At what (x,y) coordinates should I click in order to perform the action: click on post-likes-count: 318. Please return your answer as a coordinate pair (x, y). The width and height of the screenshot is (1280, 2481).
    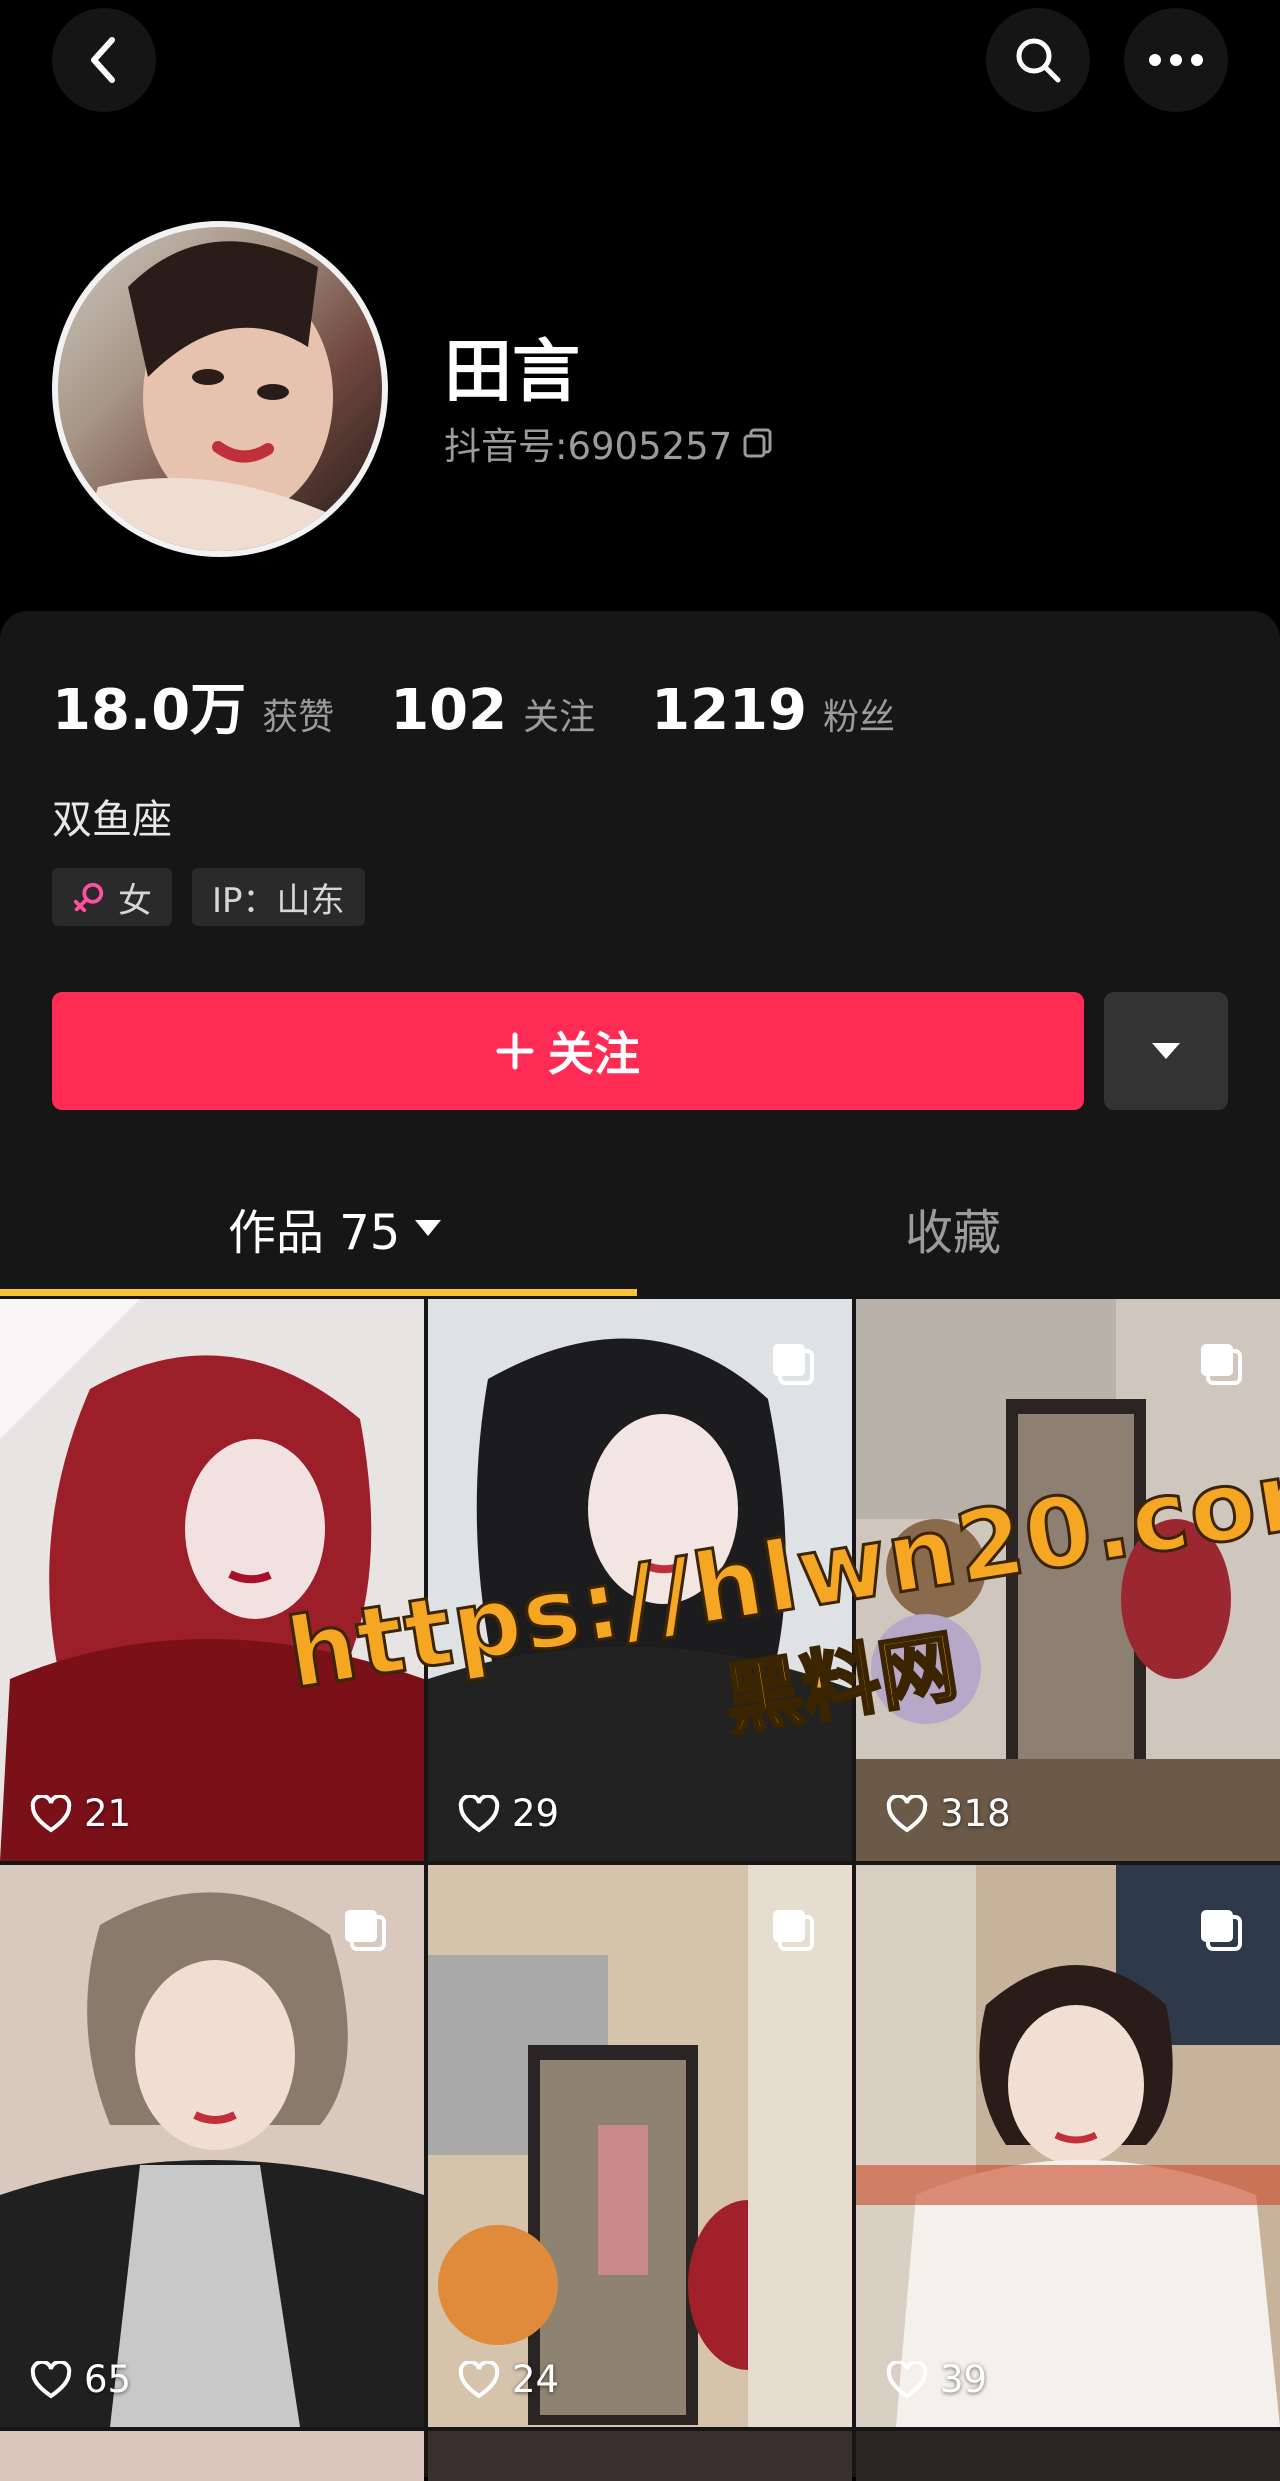
    Looking at the image, I should click on (975, 1813).